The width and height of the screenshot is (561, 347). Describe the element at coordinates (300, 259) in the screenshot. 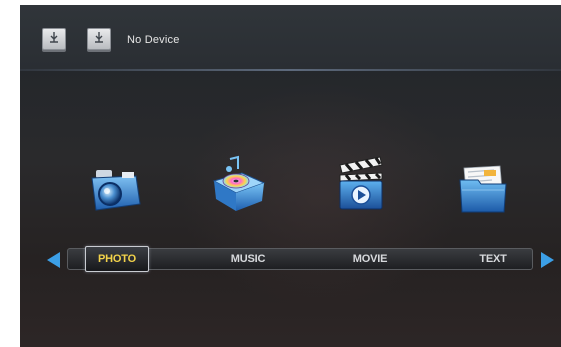

I see `category-menu-bar: PHOTO MUSIC MOVIE TEXT` at that location.